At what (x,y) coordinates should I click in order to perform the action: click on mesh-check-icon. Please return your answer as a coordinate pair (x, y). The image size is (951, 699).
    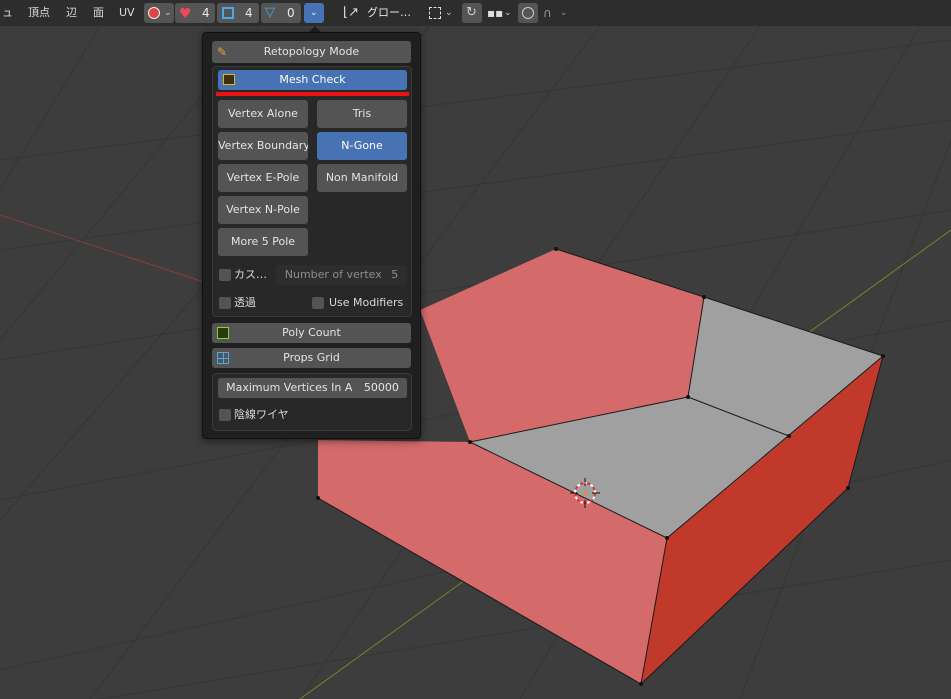
    Looking at the image, I should click on (229, 79).